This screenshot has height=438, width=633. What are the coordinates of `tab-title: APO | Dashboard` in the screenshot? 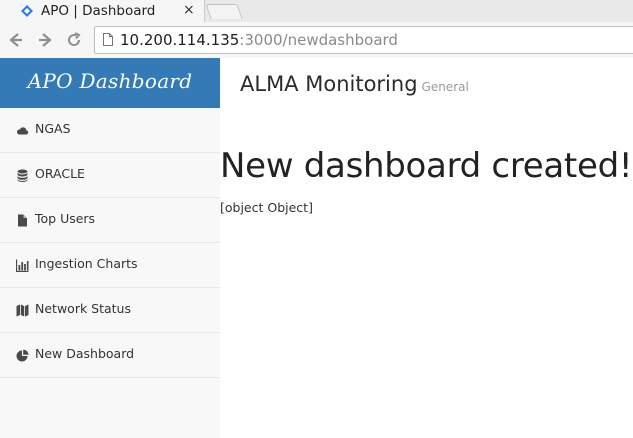 It's located at (98, 11).